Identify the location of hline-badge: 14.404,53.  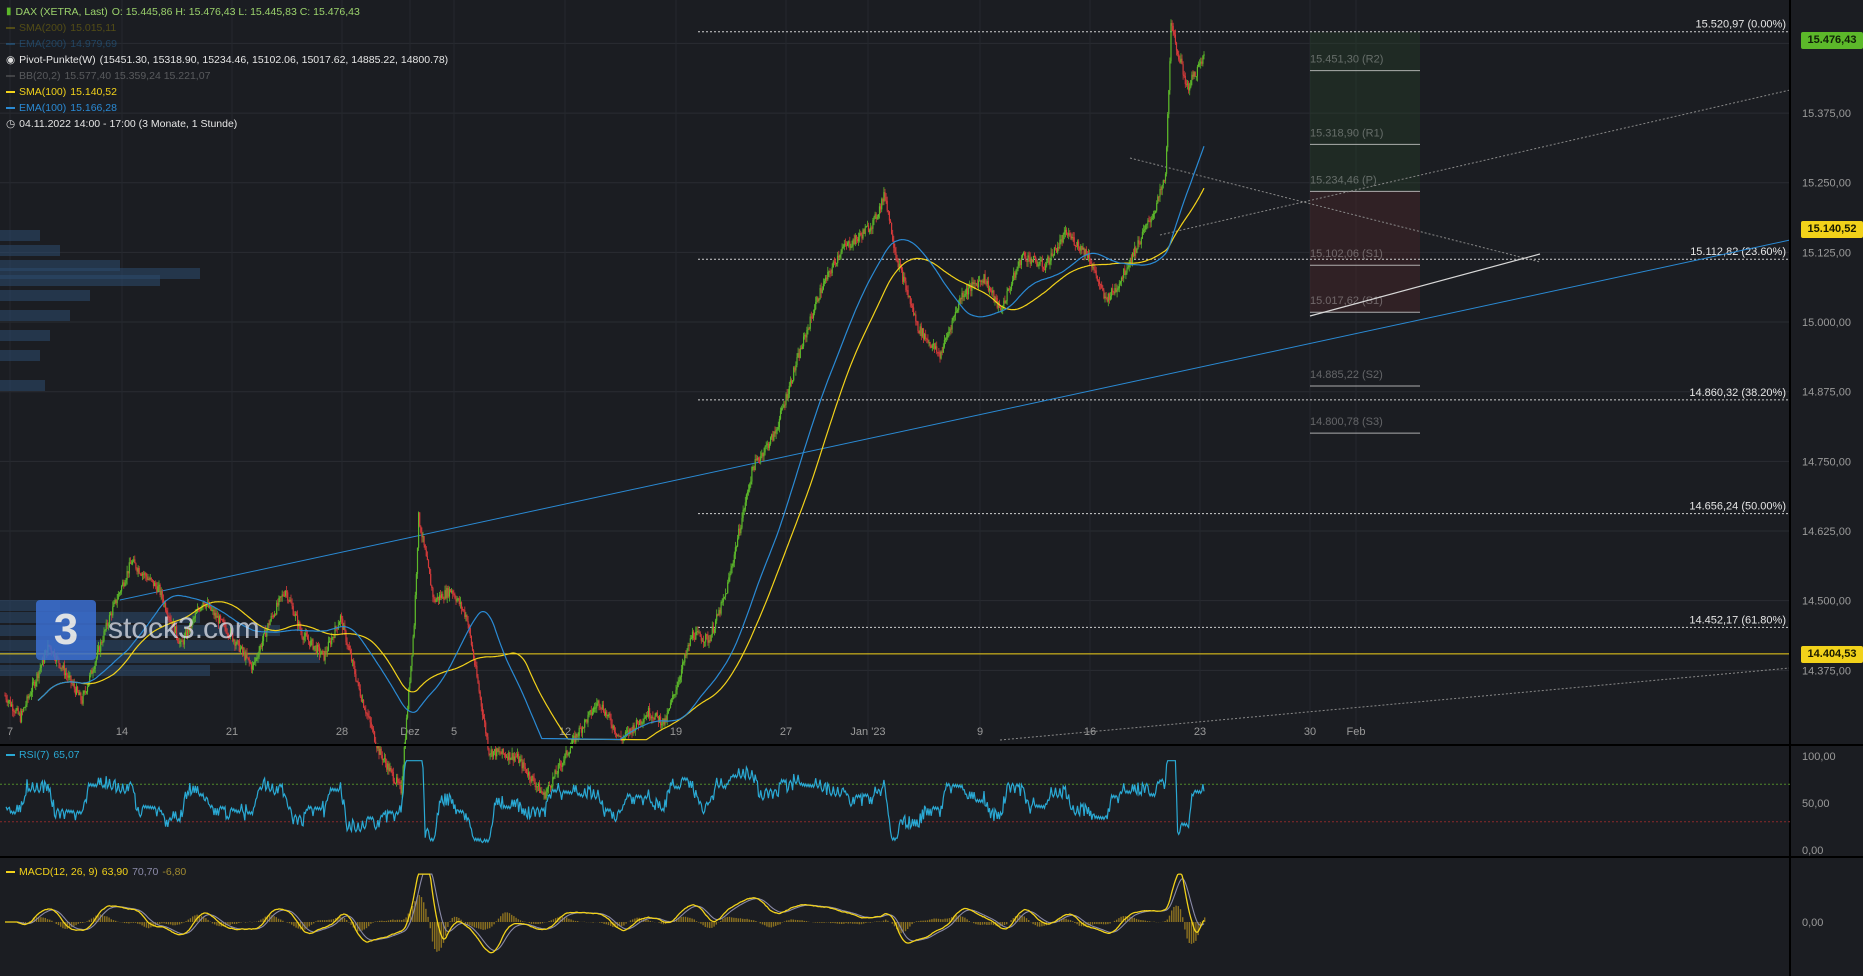
(1832, 654).